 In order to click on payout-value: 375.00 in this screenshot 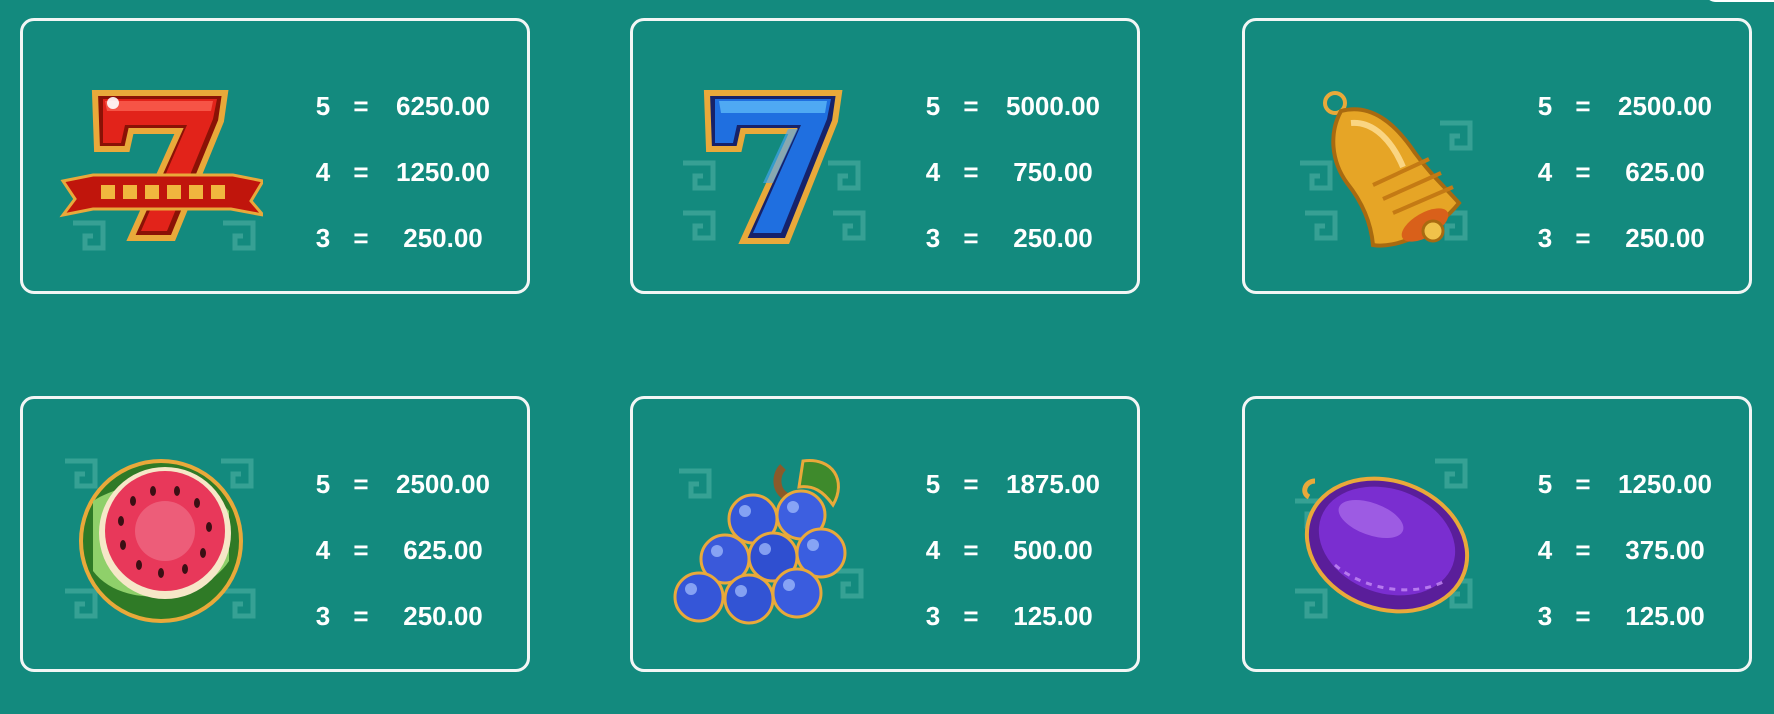, I will do `click(1665, 549)`.